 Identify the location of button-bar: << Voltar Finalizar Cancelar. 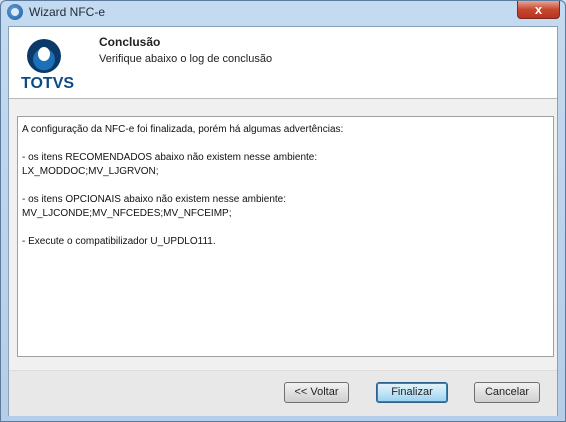
(283, 393).